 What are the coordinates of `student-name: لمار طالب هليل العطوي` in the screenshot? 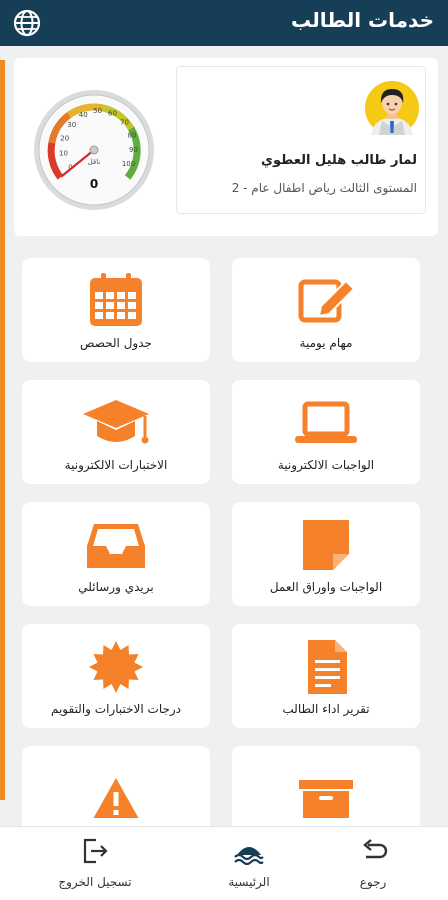 It's located at (339, 160).